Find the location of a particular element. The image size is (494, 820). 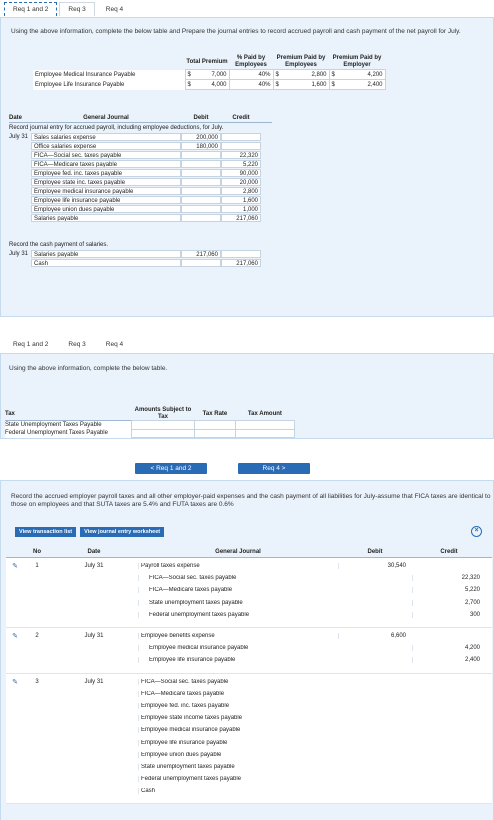

journal1-header-date: Date is located at coordinates (16, 118).